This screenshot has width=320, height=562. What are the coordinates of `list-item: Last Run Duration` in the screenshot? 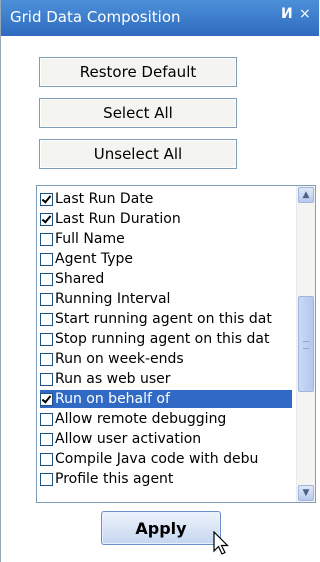 It's located at (166, 219).